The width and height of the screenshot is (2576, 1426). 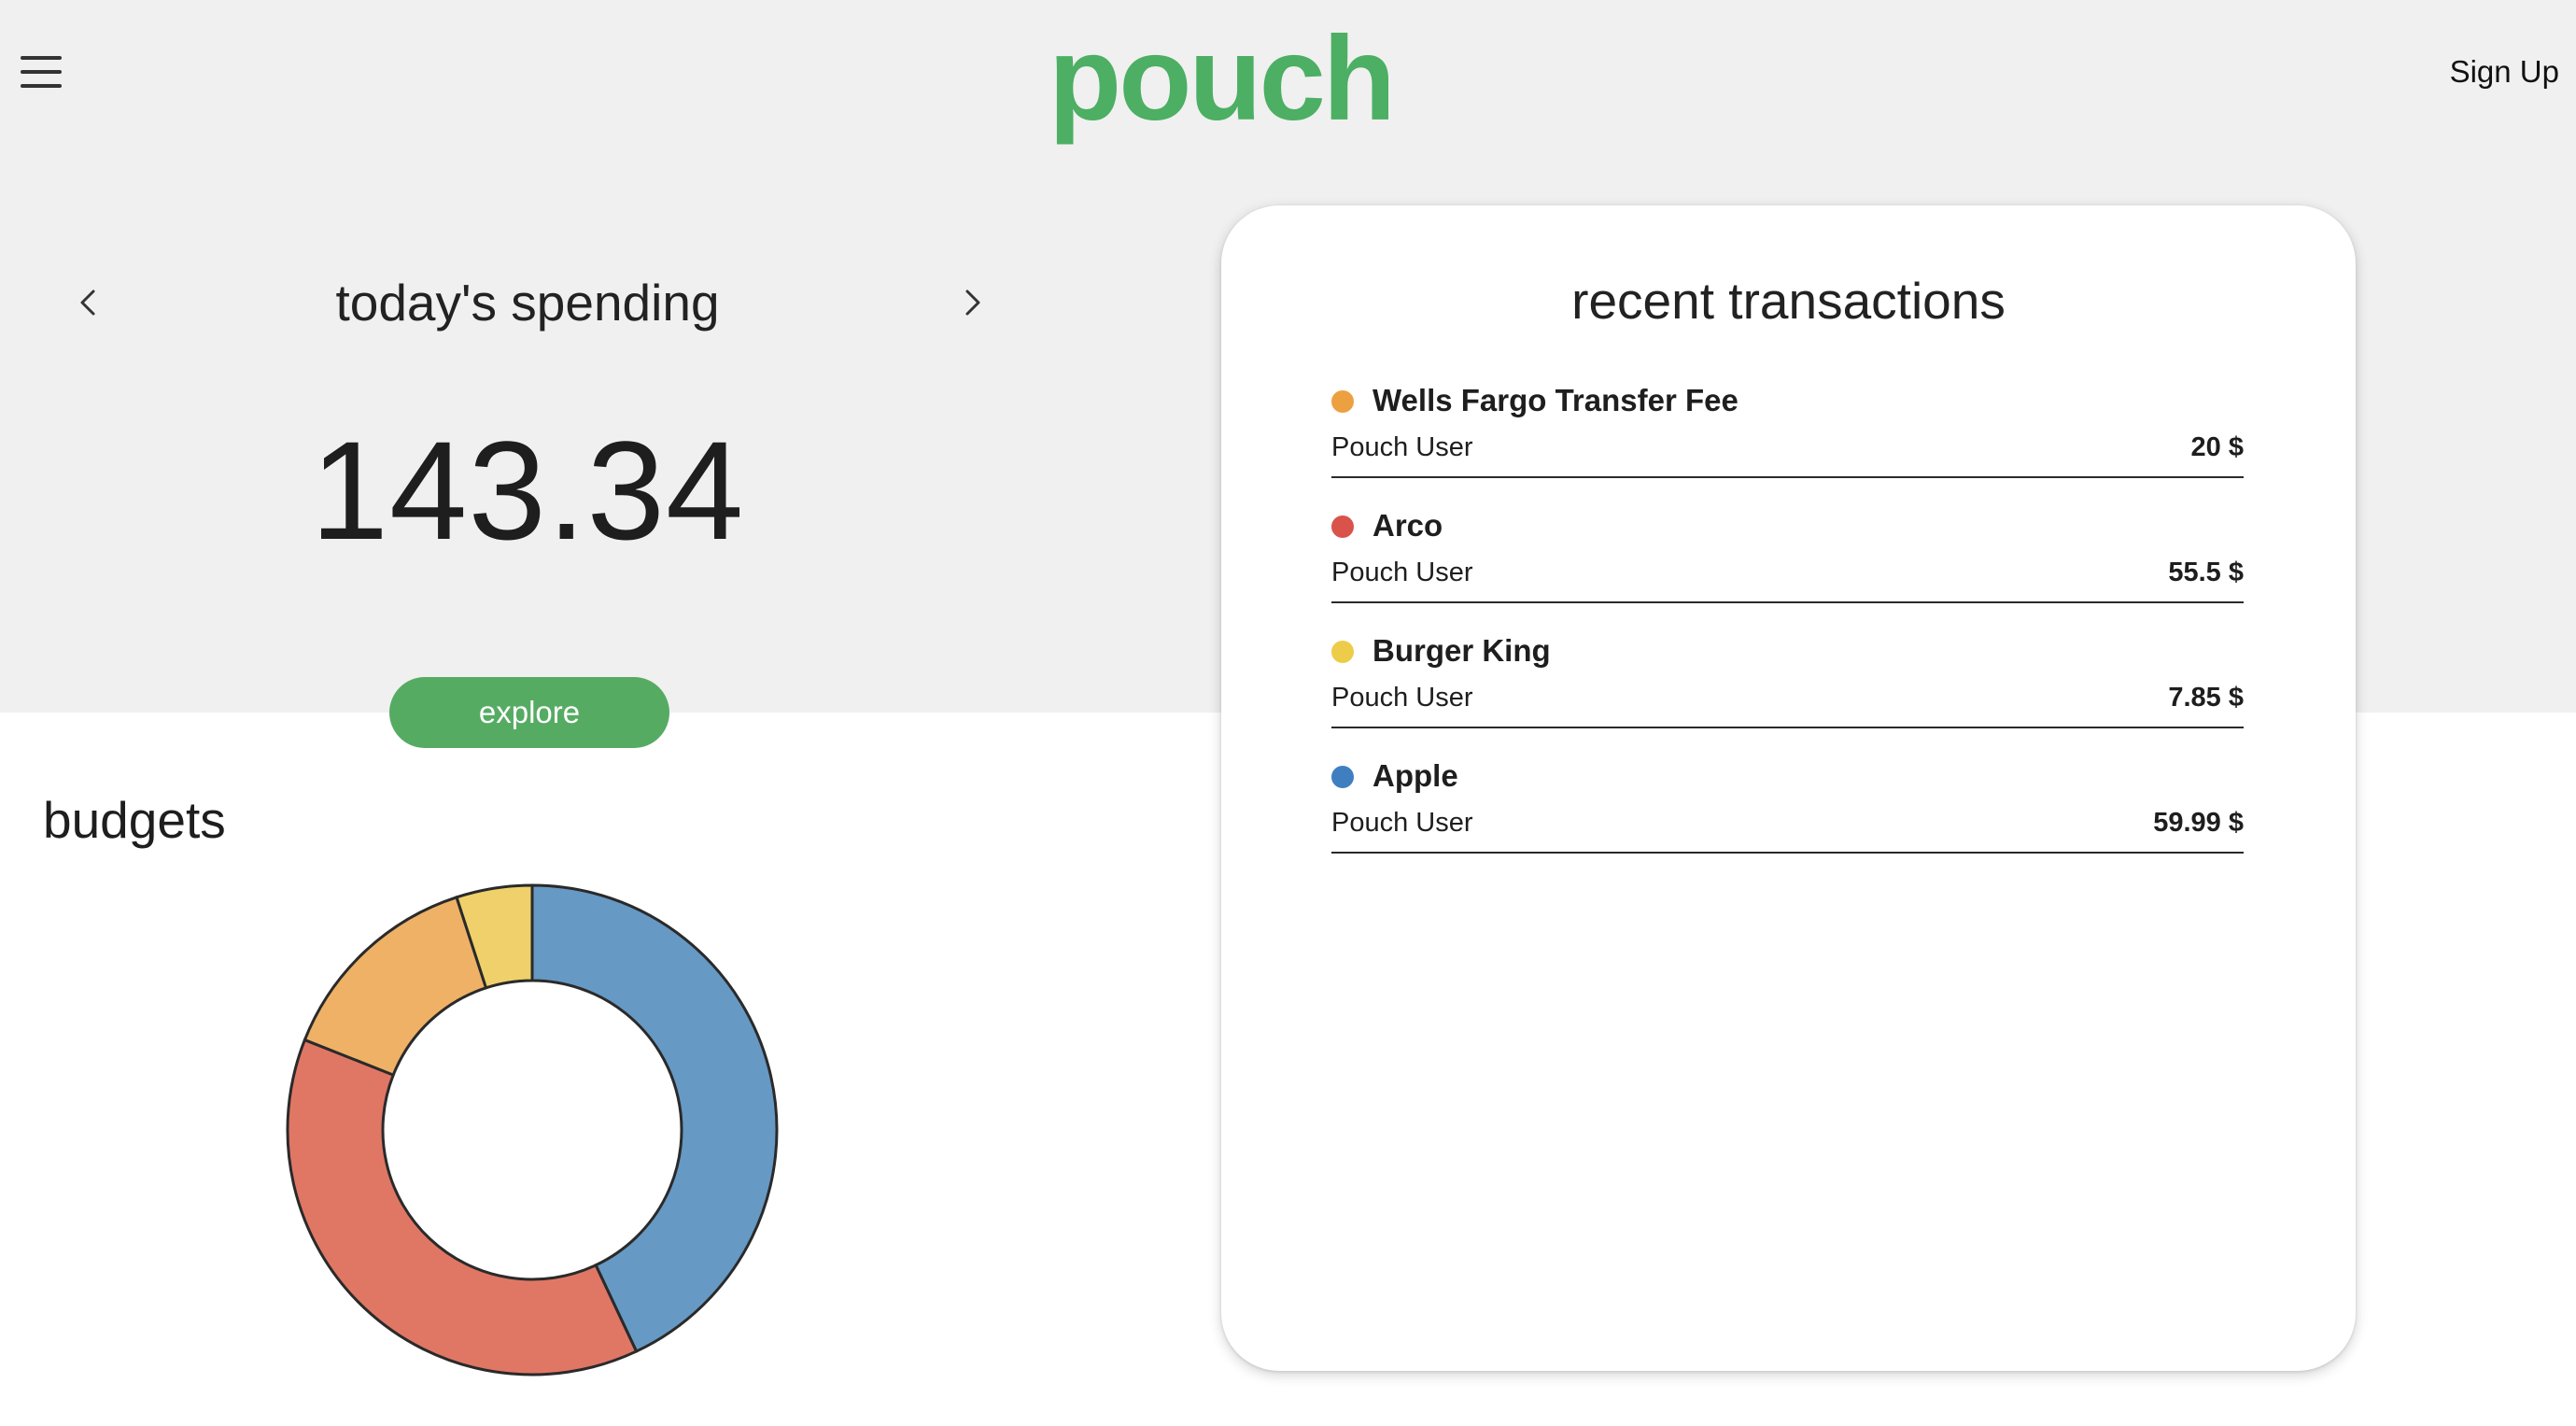 What do you see at coordinates (1788, 565) in the screenshot?
I see `transaction-item: Arco Pouch User 55.5 $` at bounding box center [1788, 565].